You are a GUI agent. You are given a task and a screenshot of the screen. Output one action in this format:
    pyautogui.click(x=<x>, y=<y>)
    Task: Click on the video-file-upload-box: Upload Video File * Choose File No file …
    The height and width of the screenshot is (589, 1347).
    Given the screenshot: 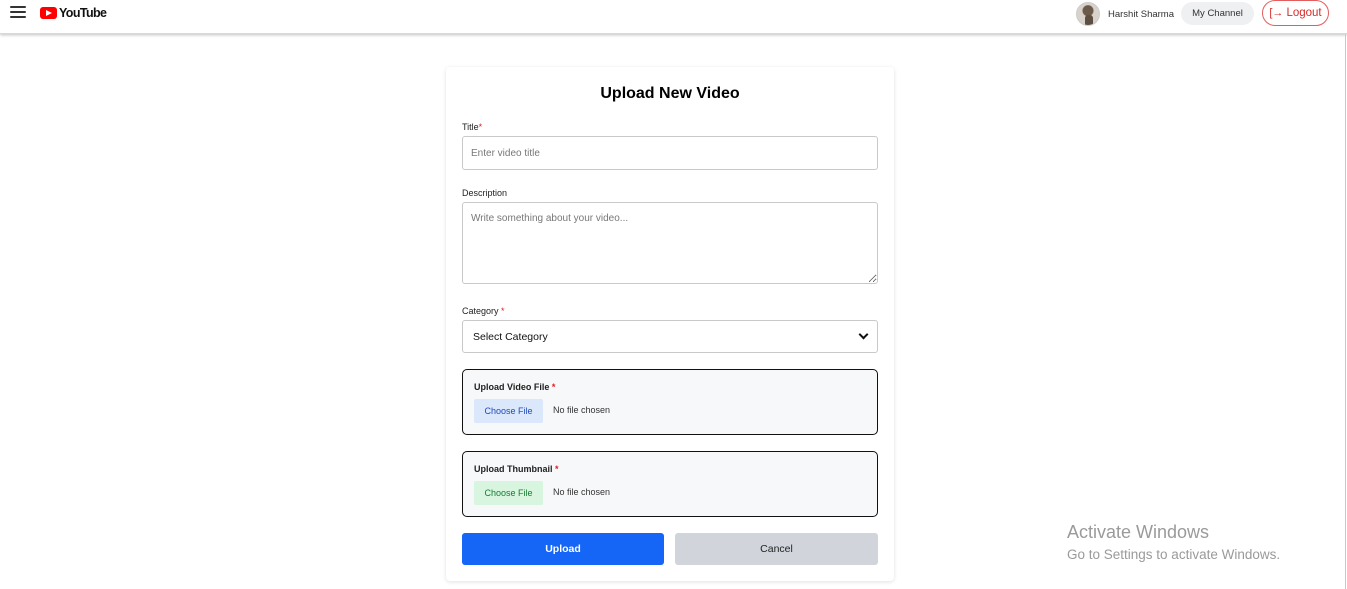 What is the action you would take?
    pyautogui.click(x=670, y=402)
    